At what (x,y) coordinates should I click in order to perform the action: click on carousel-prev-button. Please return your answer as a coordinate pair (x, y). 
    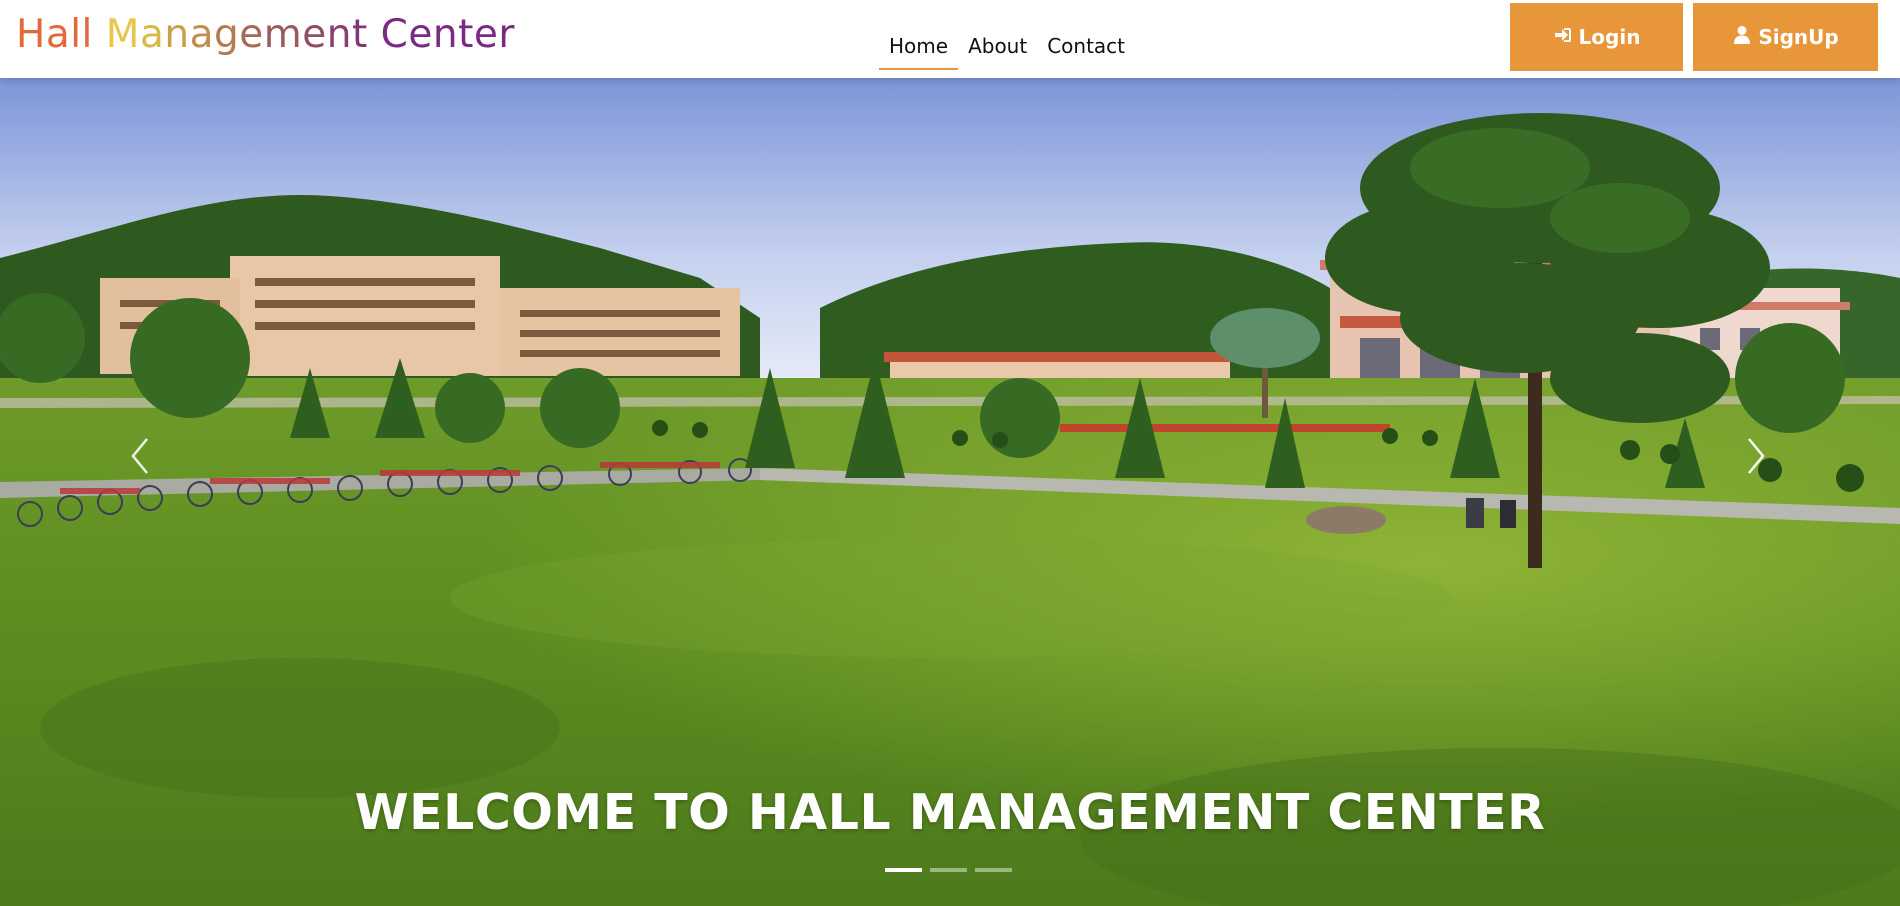
    Looking at the image, I should click on (140, 458).